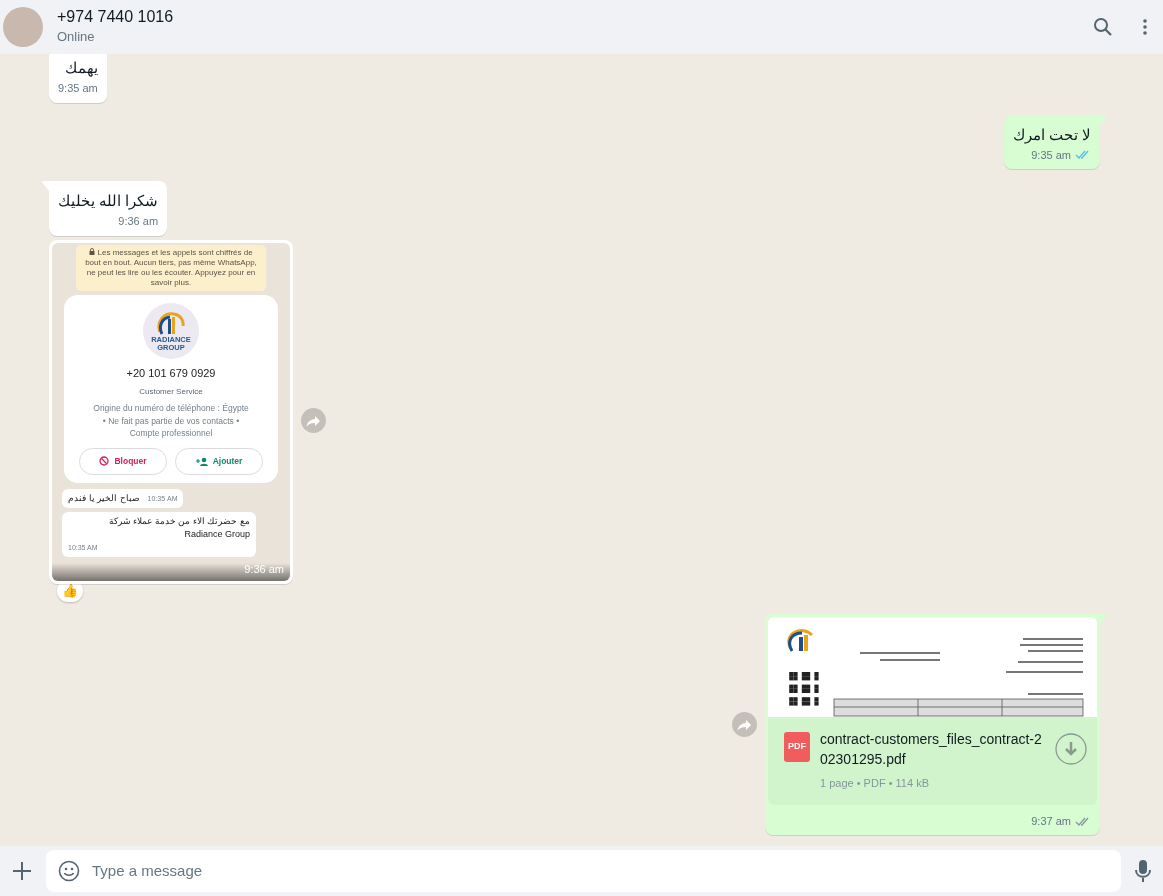 The width and height of the screenshot is (1163, 896). I want to click on search-icon, so click(1103, 27).